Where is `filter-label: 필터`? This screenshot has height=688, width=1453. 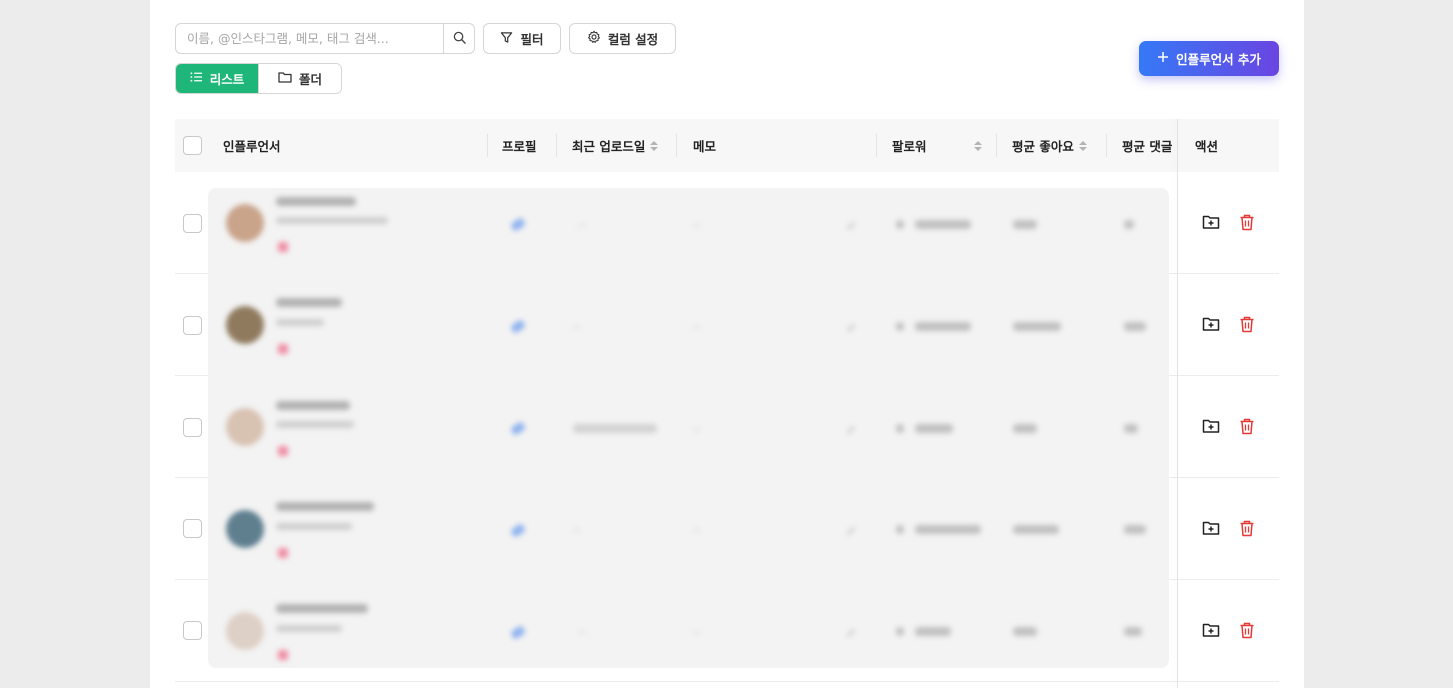 filter-label: 필터 is located at coordinates (532, 39).